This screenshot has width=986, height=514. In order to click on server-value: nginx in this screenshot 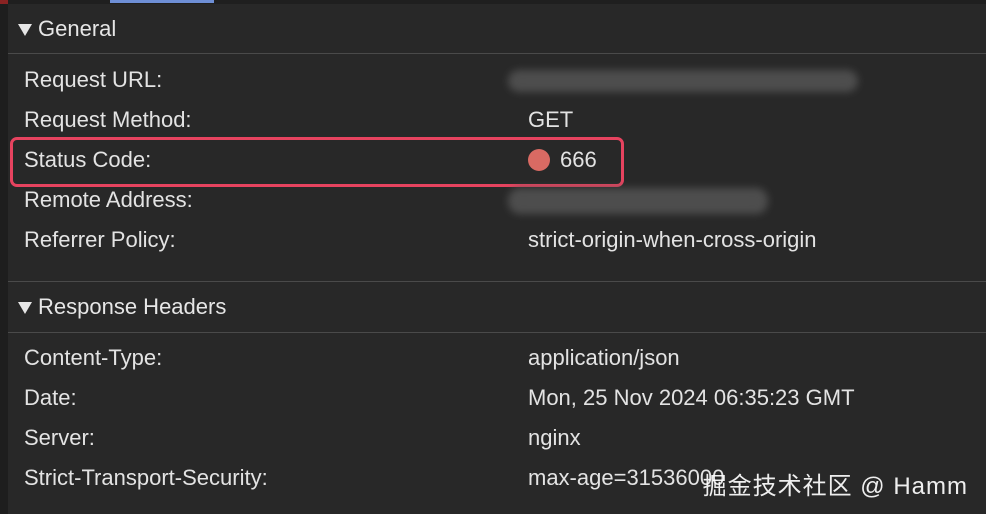, I will do `click(554, 437)`.